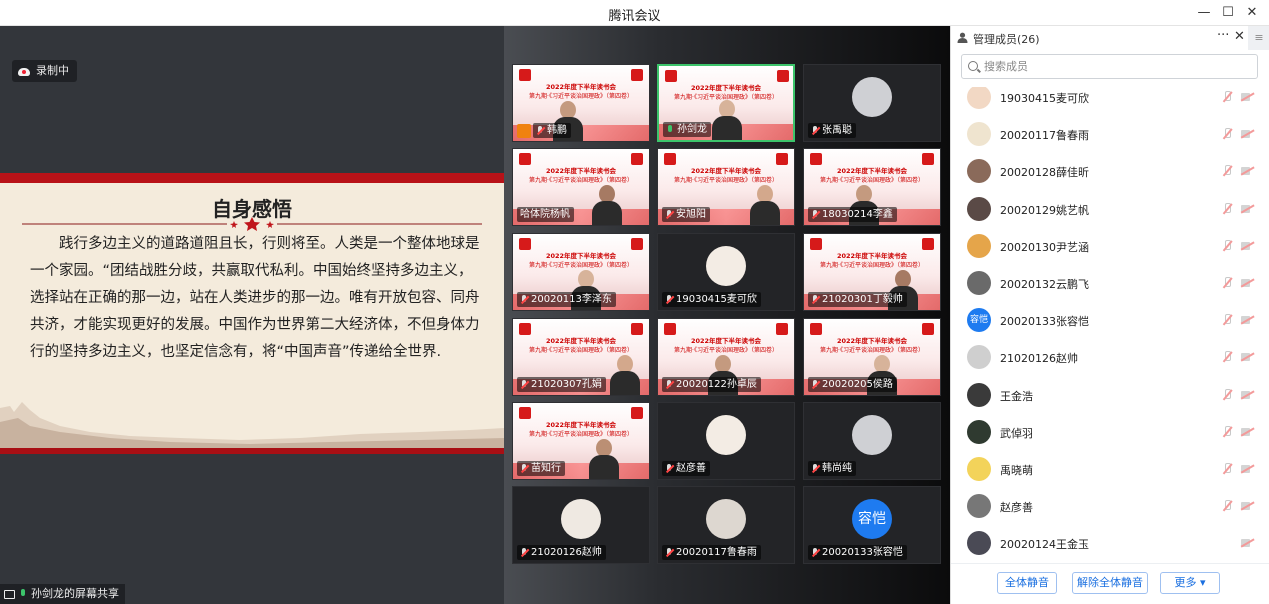 The height and width of the screenshot is (604, 1269). Describe the element at coordinates (1110, 134) in the screenshot. I see `member-row: 20020117鲁春雨` at that location.